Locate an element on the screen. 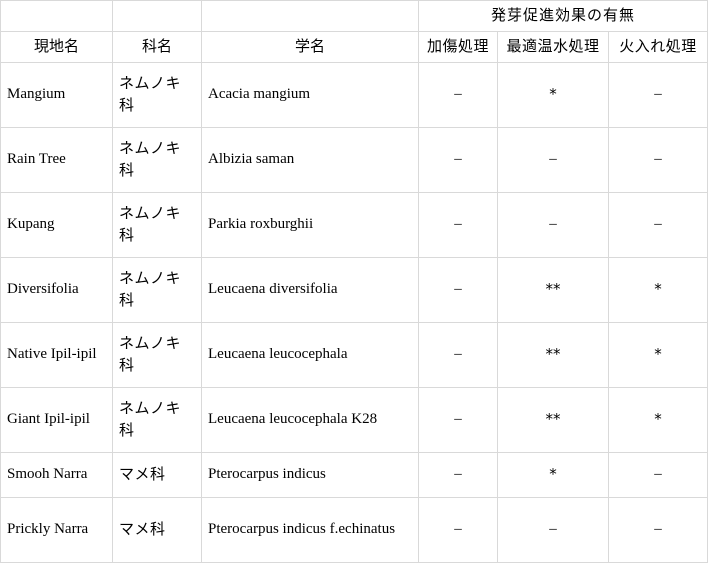 The image size is (708, 563). header-blank-scientific is located at coordinates (310, 16).